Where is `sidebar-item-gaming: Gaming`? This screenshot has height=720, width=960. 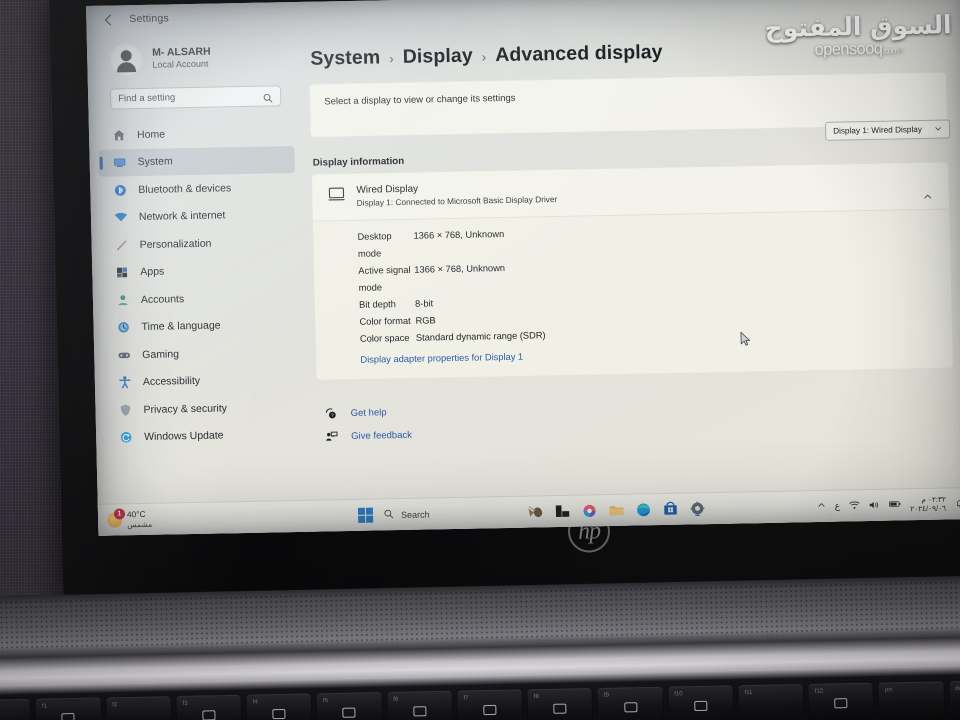
sidebar-item-gaming: Gaming is located at coordinates (201, 353).